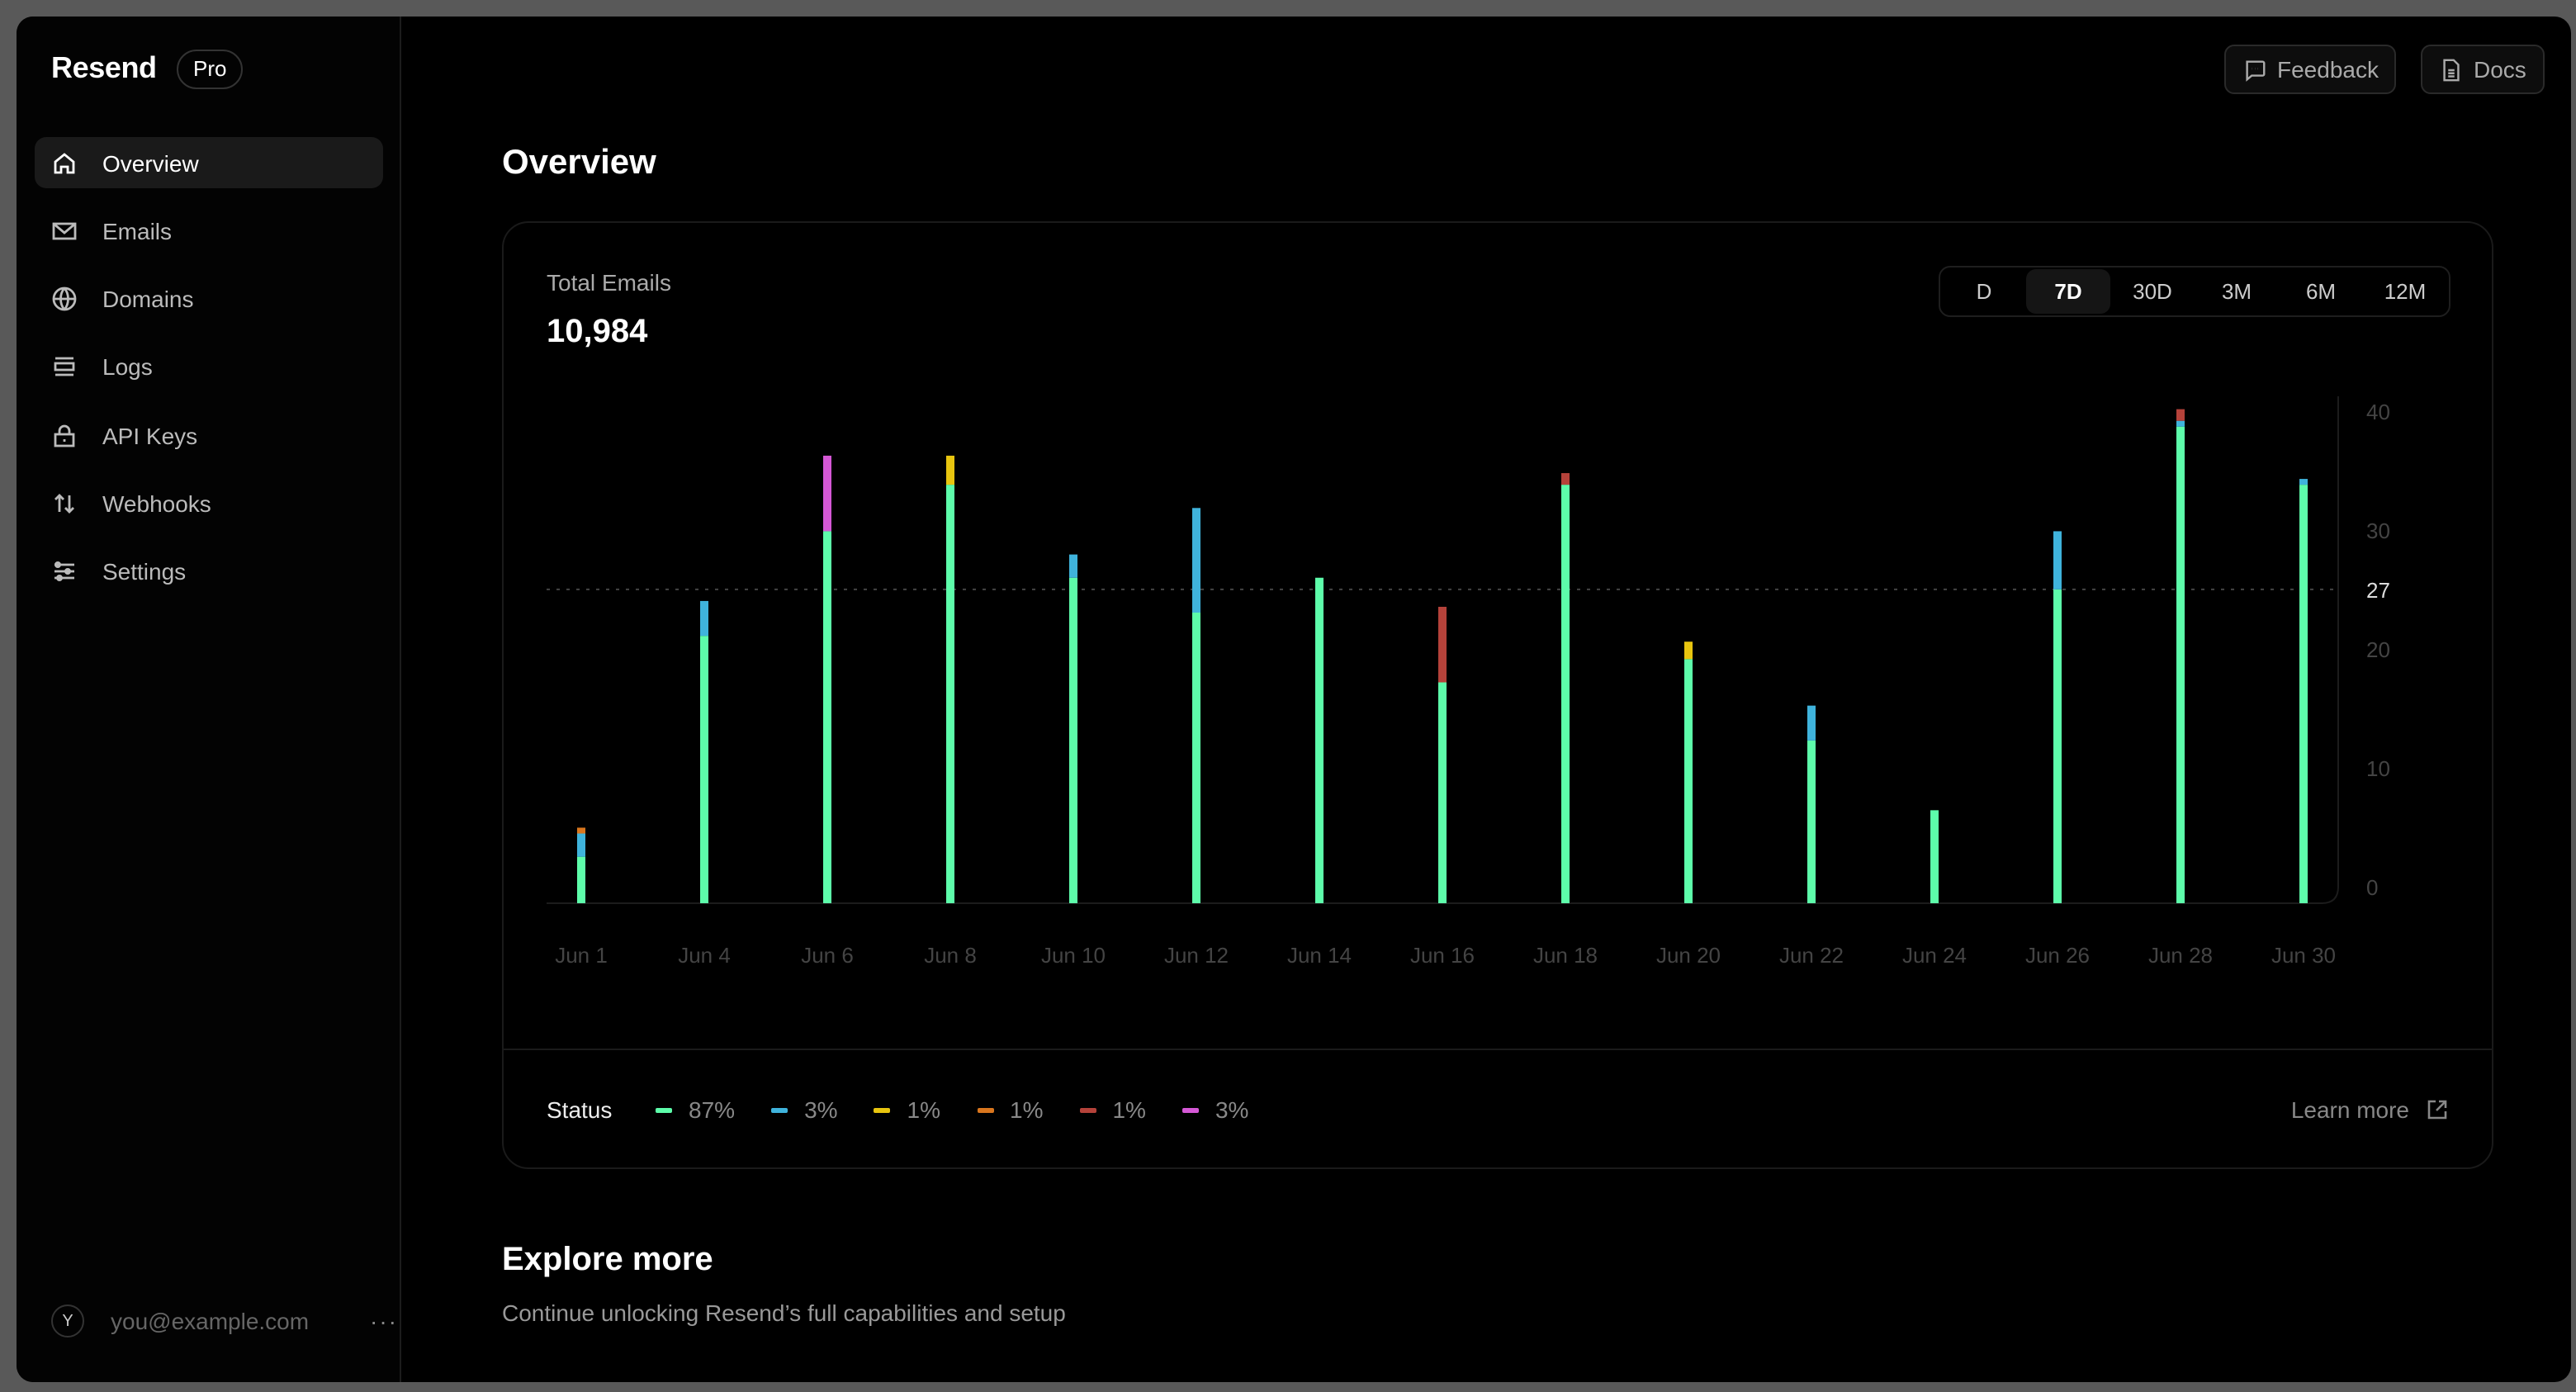 The image size is (2576, 1392). What do you see at coordinates (1319, 956) in the screenshot?
I see `x-tick-label: Jun 14` at bounding box center [1319, 956].